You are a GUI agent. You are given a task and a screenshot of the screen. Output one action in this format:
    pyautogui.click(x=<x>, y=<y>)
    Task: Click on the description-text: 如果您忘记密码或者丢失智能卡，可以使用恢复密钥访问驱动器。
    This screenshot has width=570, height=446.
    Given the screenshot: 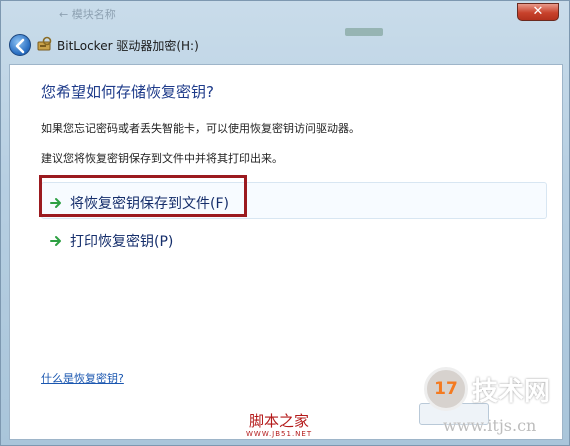 What is the action you would take?
    pyautogui.click(x=200, y=128)
    